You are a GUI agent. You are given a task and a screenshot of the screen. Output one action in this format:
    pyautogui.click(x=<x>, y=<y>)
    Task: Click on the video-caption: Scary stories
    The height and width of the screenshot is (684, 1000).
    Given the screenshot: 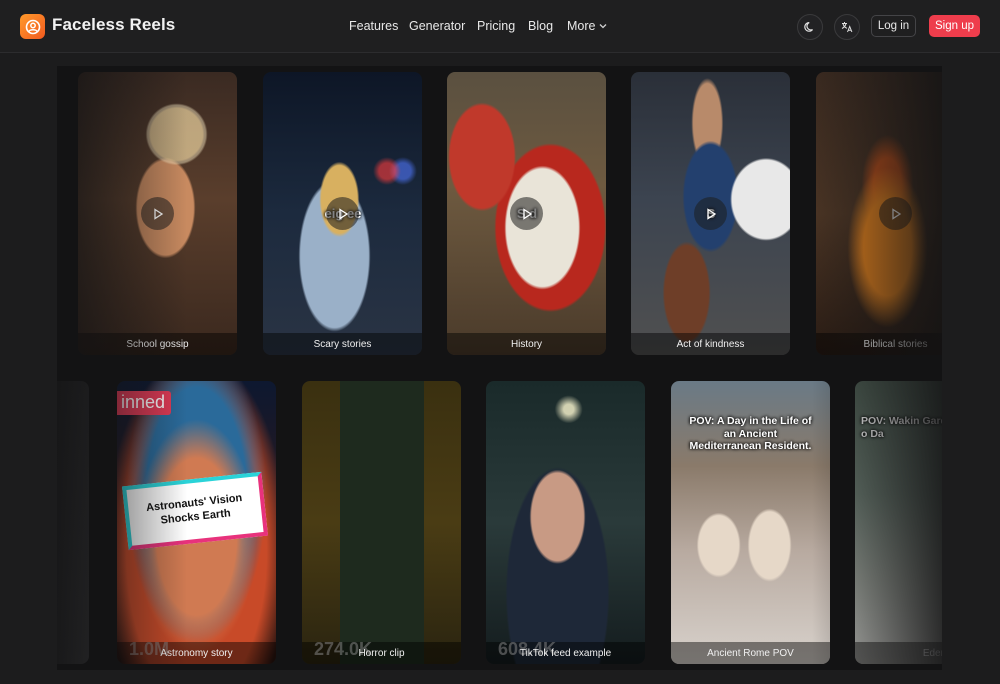 What is the action you would take?
    pyautogui.click(x=342, y=344)
    